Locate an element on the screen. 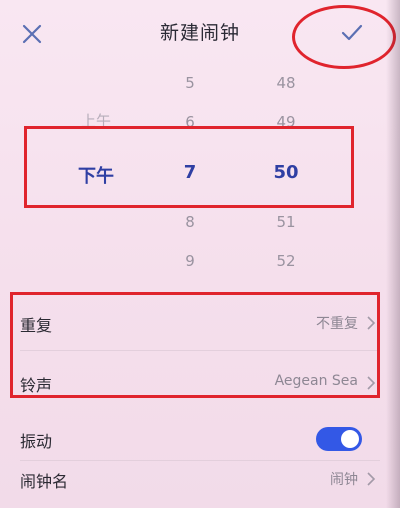 Image resolution: width=400 pixels, height=508 pixels. repeat-row: 重复 不重复 is located at coordinates (200, 323).